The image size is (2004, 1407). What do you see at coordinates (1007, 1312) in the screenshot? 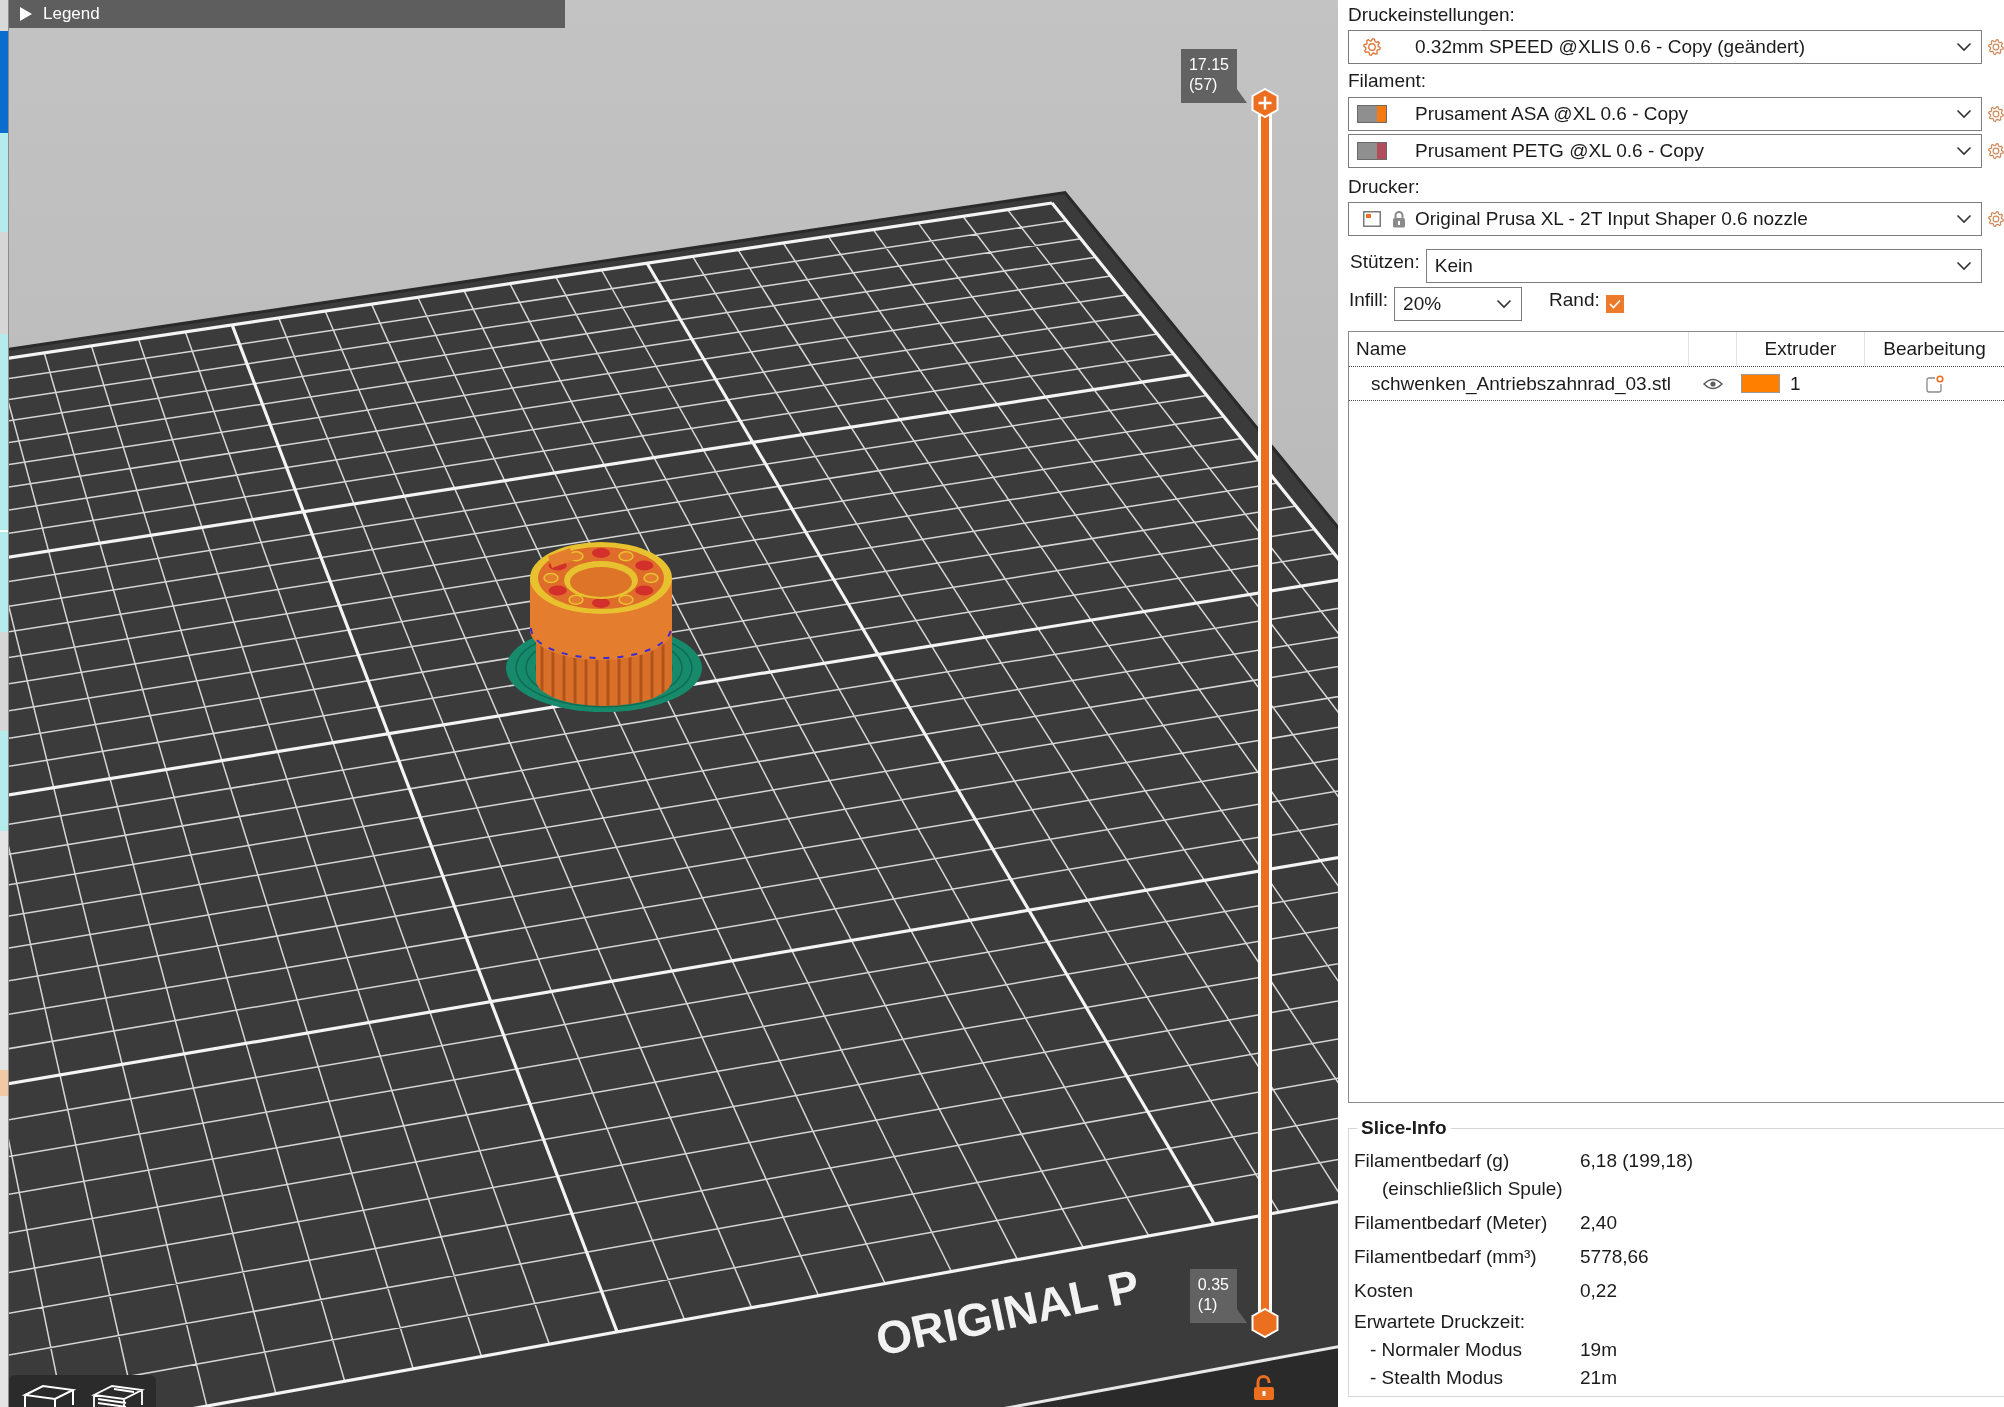
I see `bed-logo-text: ORIGINAL P` at bounding box center [1007, 1312].